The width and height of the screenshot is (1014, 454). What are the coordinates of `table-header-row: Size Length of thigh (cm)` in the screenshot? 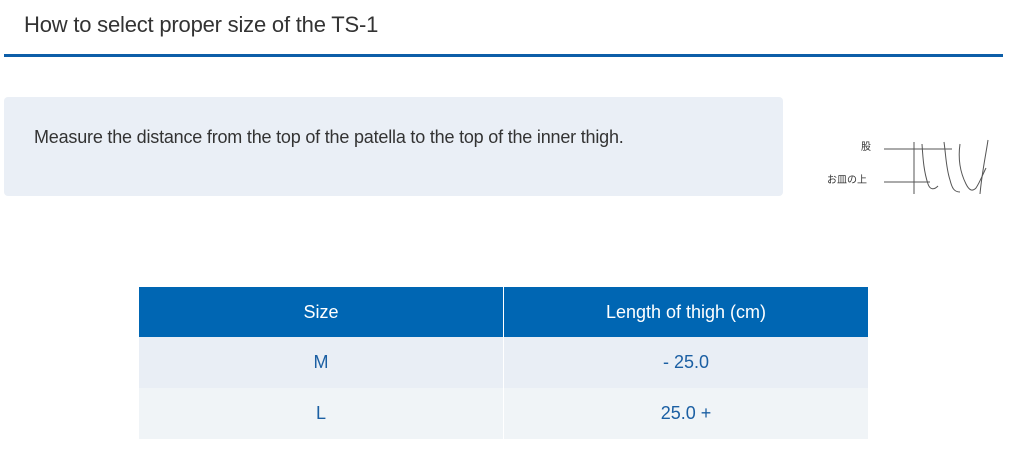 It's located at (503, 312).